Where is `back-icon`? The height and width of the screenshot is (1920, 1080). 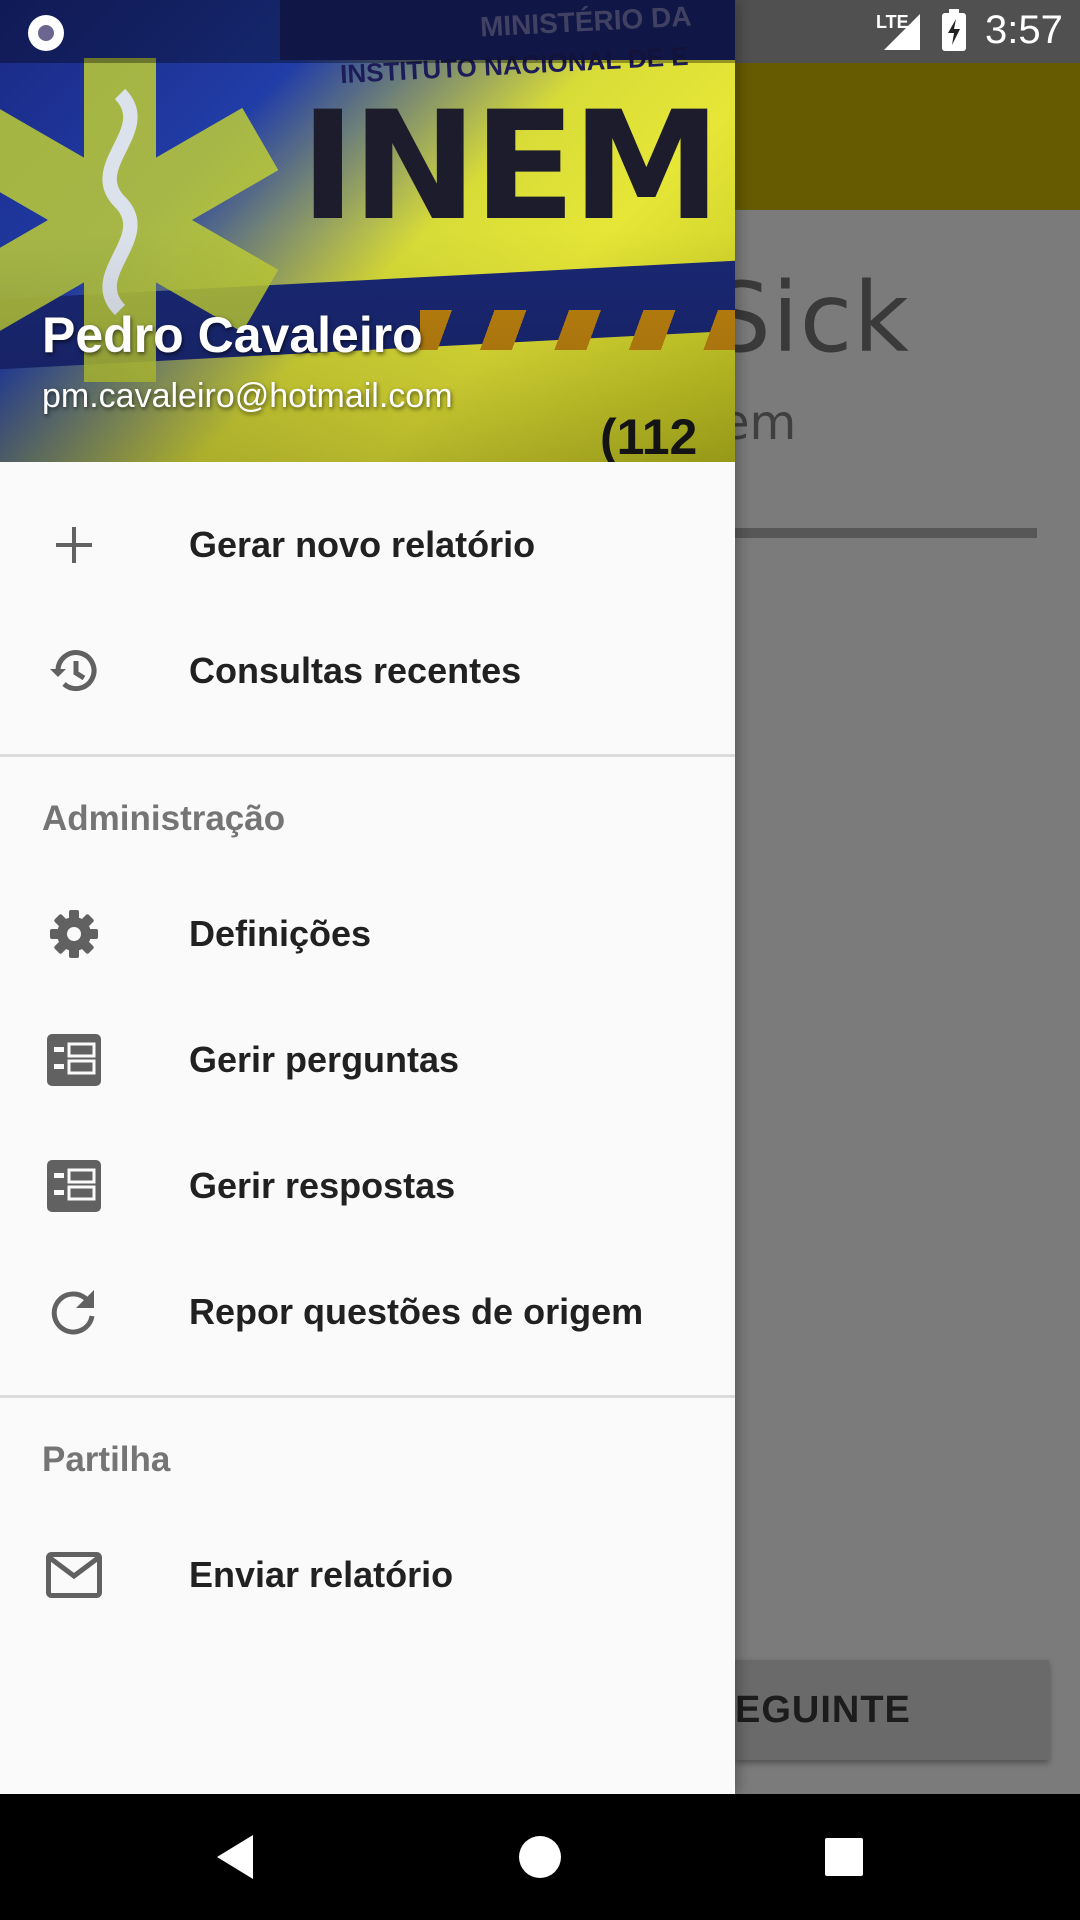
back-icon is located at coordinates (235, 1857).